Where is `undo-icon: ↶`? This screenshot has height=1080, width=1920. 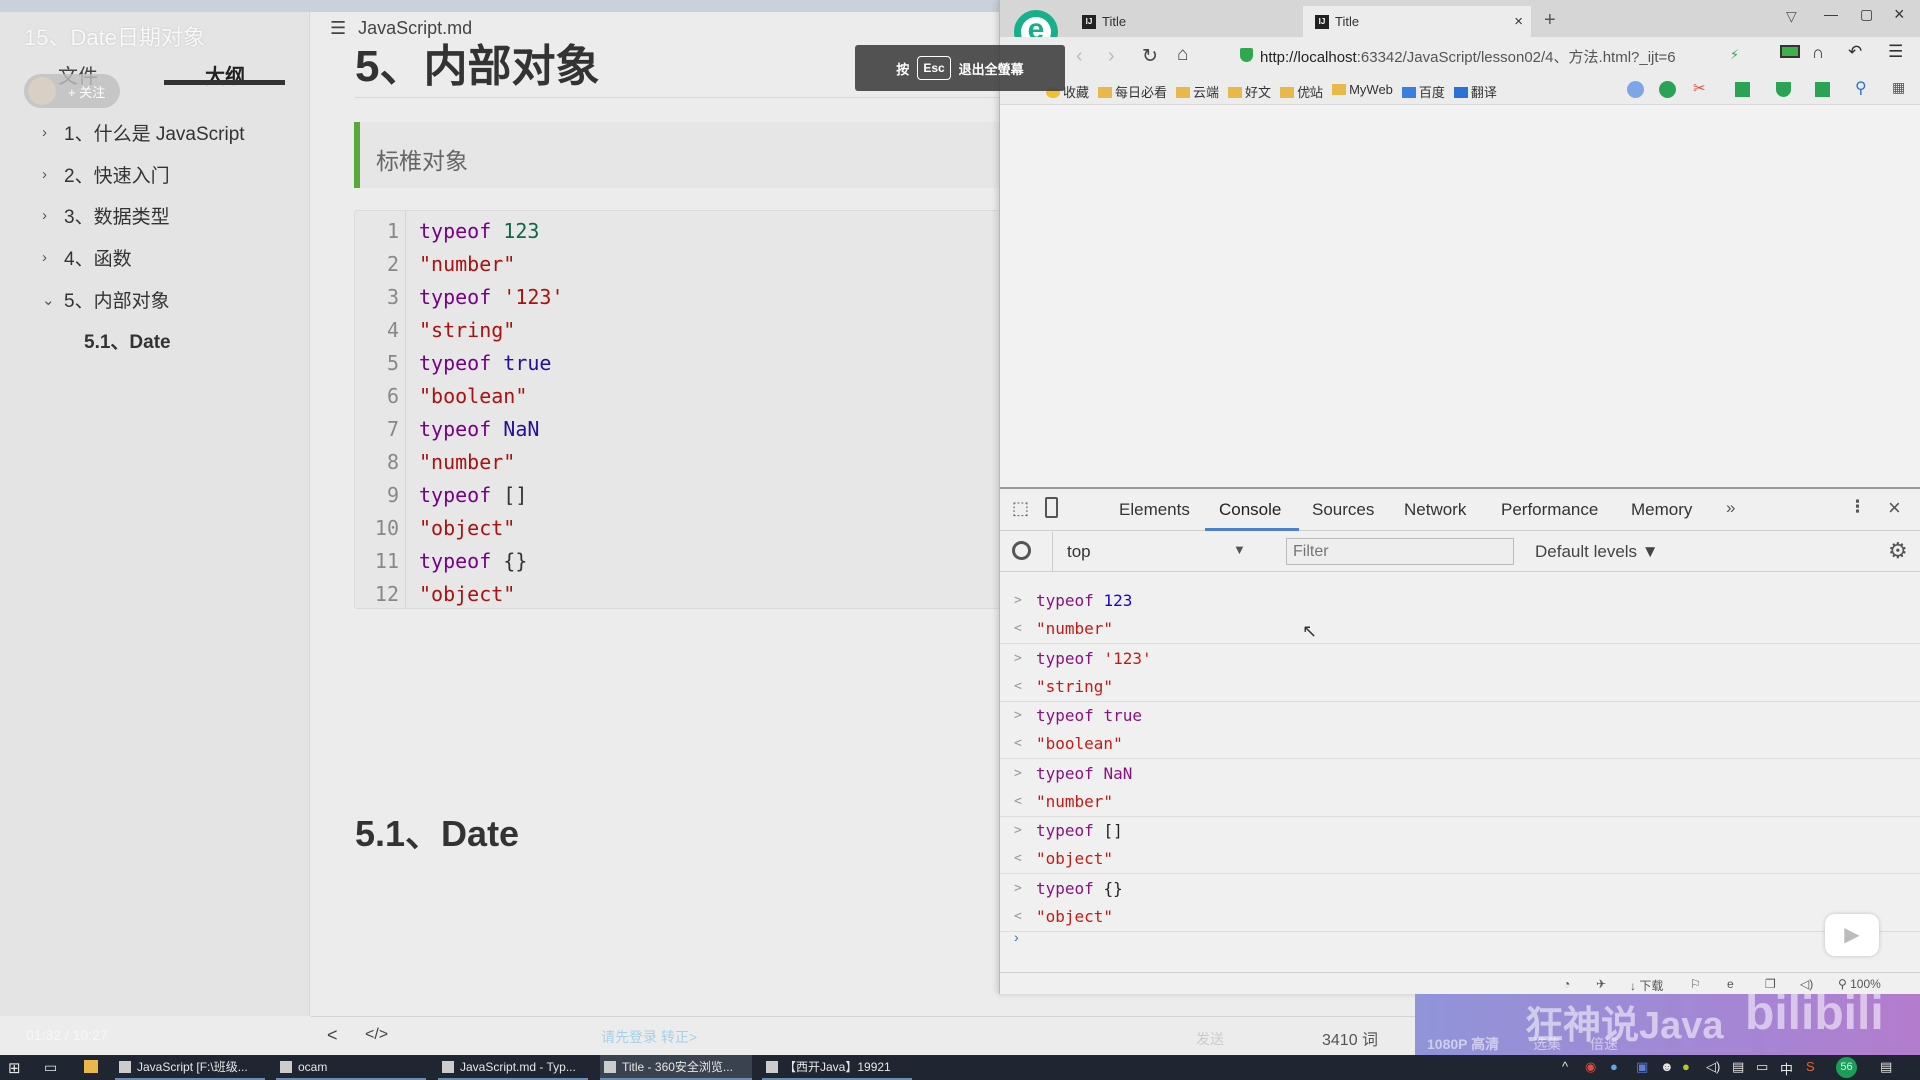
undo-icon: ↶ is located at coordinates (1855, 52).